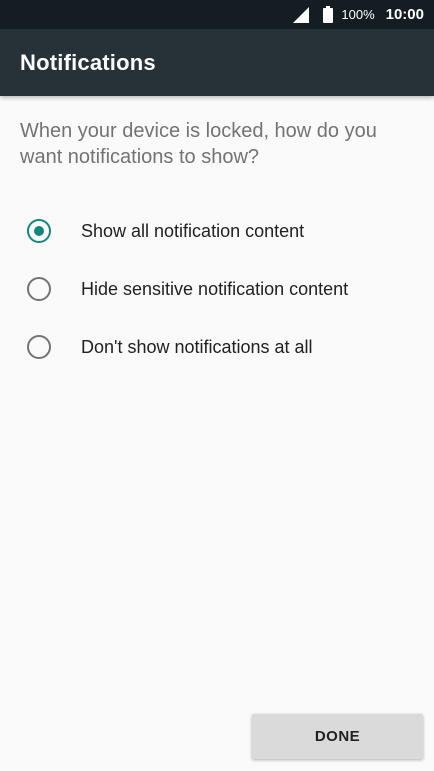 The image size is (434, 771). What do you see at coordinates (337, 736) in the screenshot?
I see `done-button: DONE` at bounding box center [337, 736].